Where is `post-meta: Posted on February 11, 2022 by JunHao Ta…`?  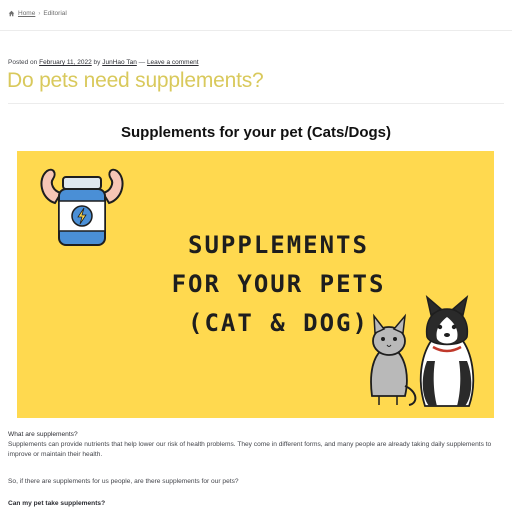
post-meta: Posted on February 11, 2022 by JunHao Ta… is located at coordinates (103, 62).